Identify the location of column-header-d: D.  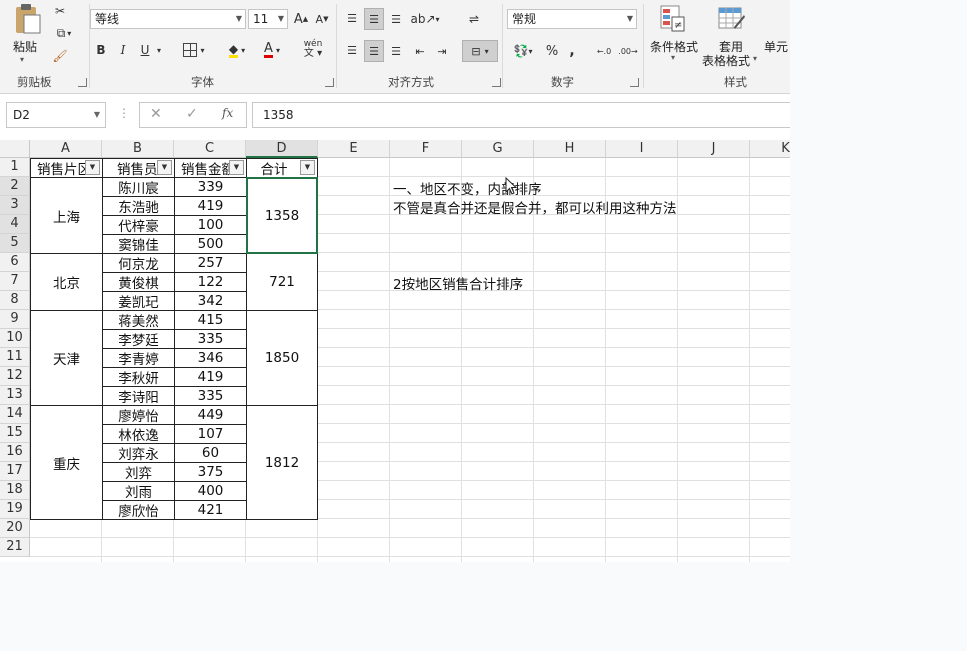
(282, 149).